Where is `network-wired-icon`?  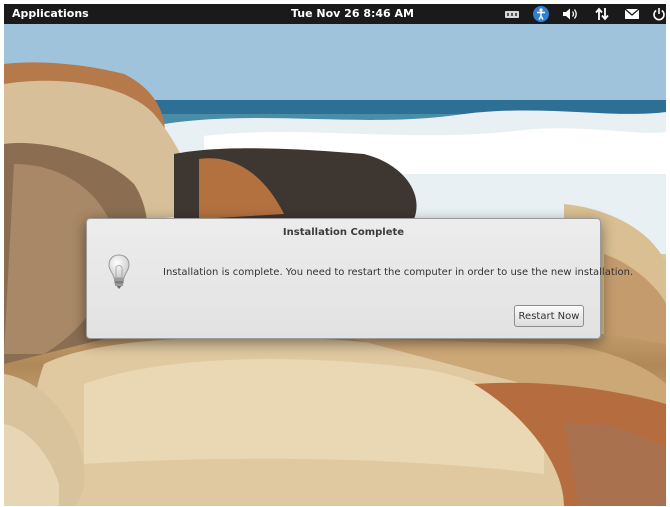 network-wired-icon is located at coordinates (512, 14).